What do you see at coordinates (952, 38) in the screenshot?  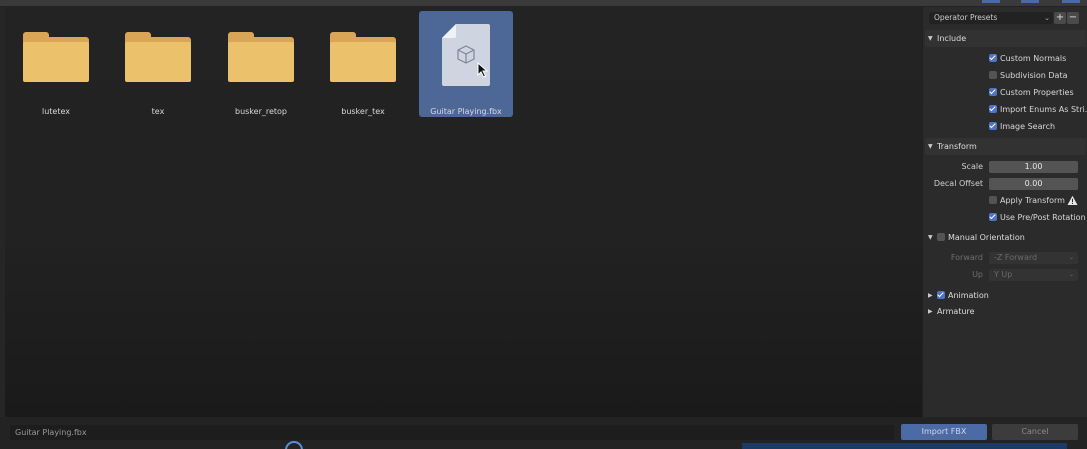 I see `include-title: Include` at bounding box center [952, 38].